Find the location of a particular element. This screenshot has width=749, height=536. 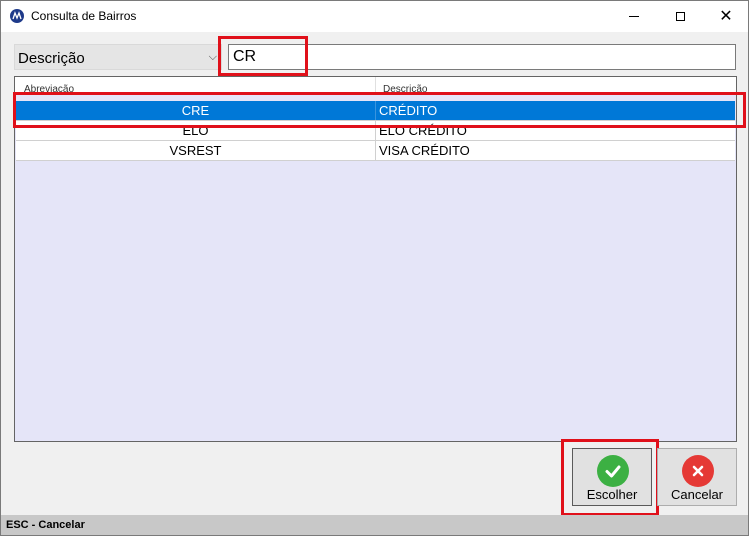

cell-abreviacao: ELO is located at coordinates (195, 130).